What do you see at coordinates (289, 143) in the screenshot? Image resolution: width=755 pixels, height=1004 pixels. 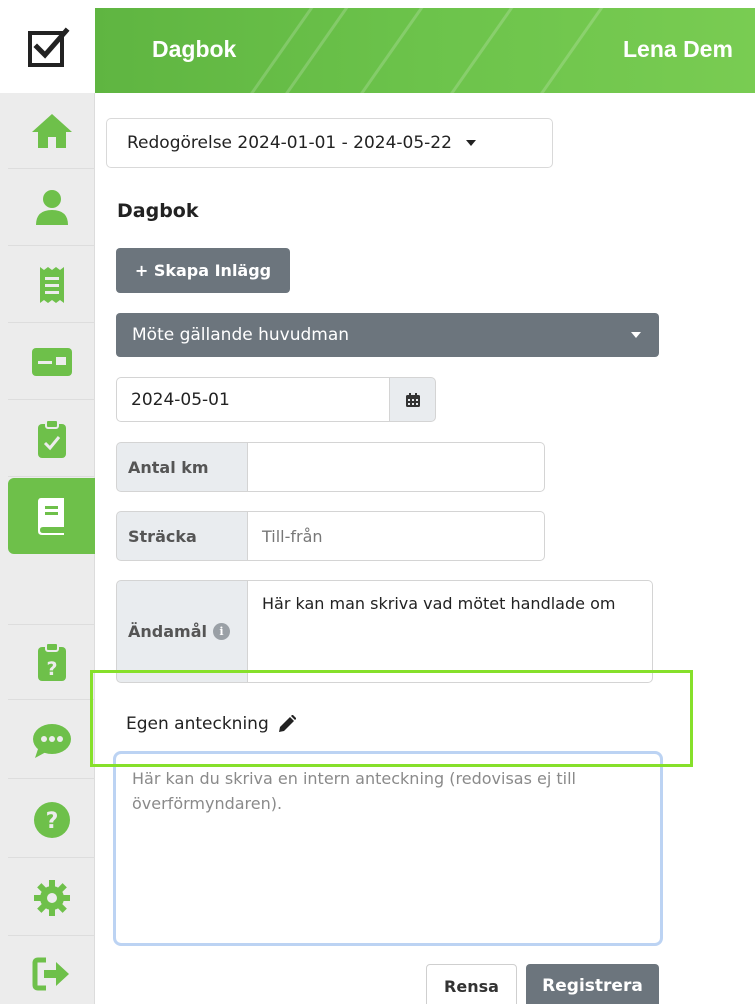 I see `period-dropdown-label: Redogörelse 2024-01-01 - 2024-05-22` at bounding box center [289, 143].